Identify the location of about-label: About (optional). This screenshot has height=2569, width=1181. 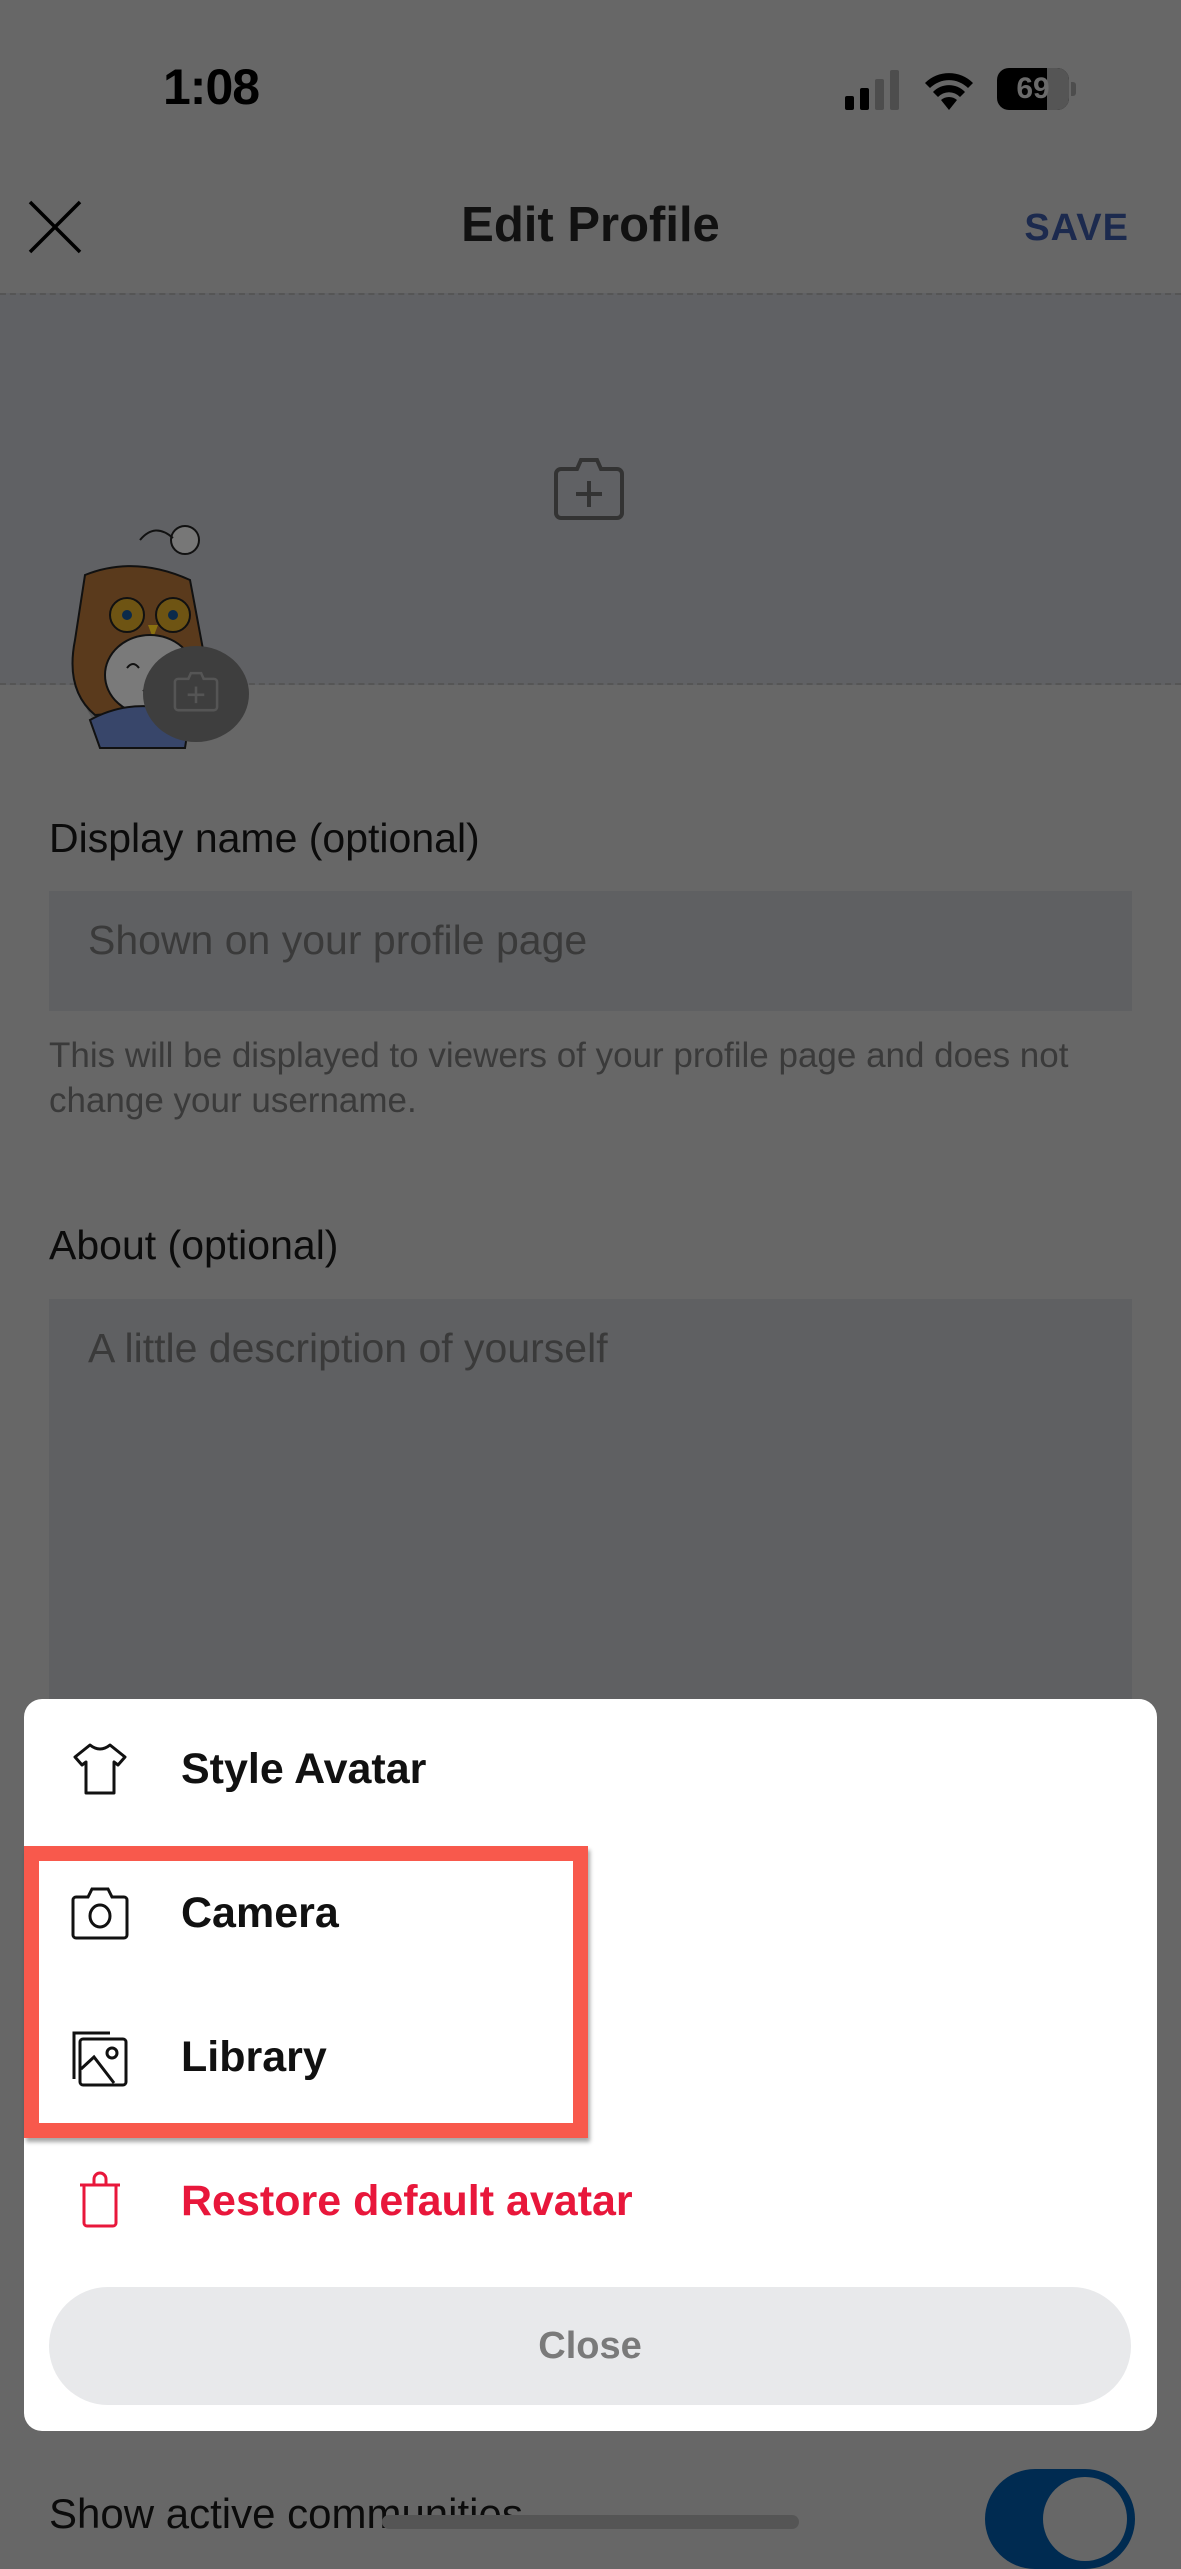
(194, 1245).